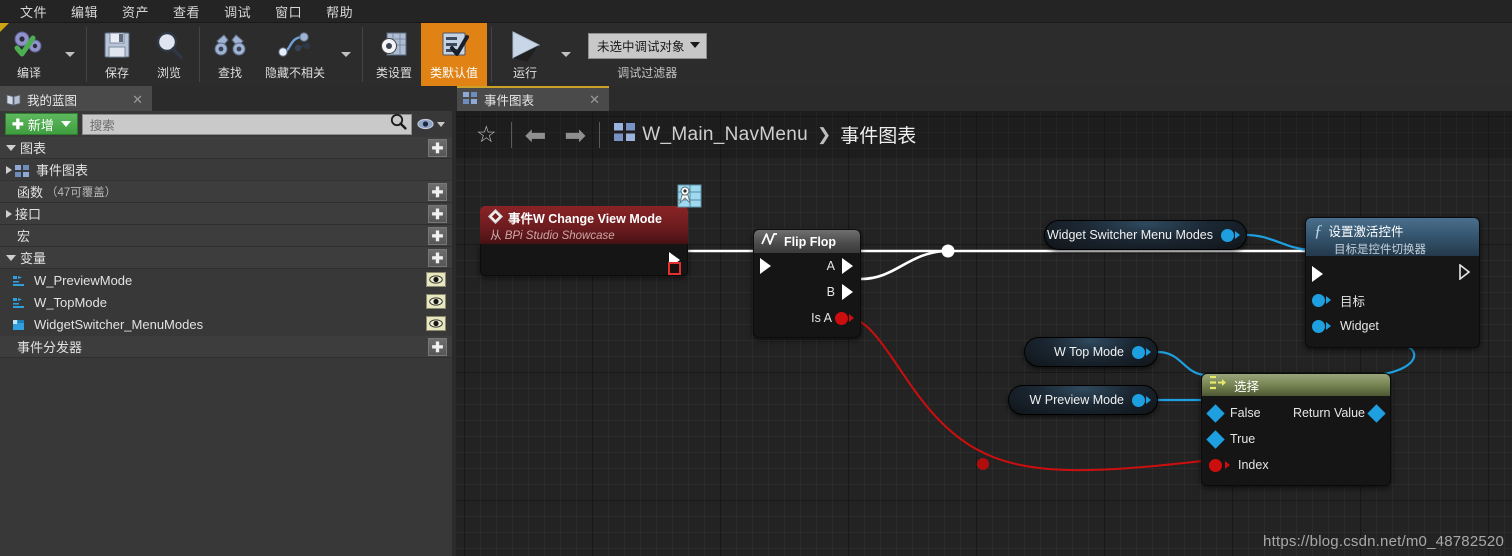 This screenshot has height=556, width=1512. What do you see at coordinates (1345, 326) in the screenshot?
I see `set-active-widget-widget-pin: Widget` at bounding box center [1345, 326].